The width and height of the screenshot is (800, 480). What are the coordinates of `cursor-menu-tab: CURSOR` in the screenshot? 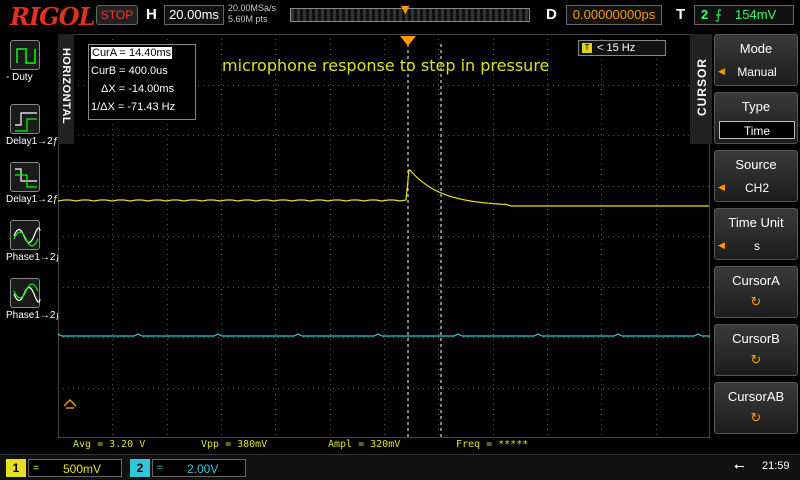 It's located at (701, 89).